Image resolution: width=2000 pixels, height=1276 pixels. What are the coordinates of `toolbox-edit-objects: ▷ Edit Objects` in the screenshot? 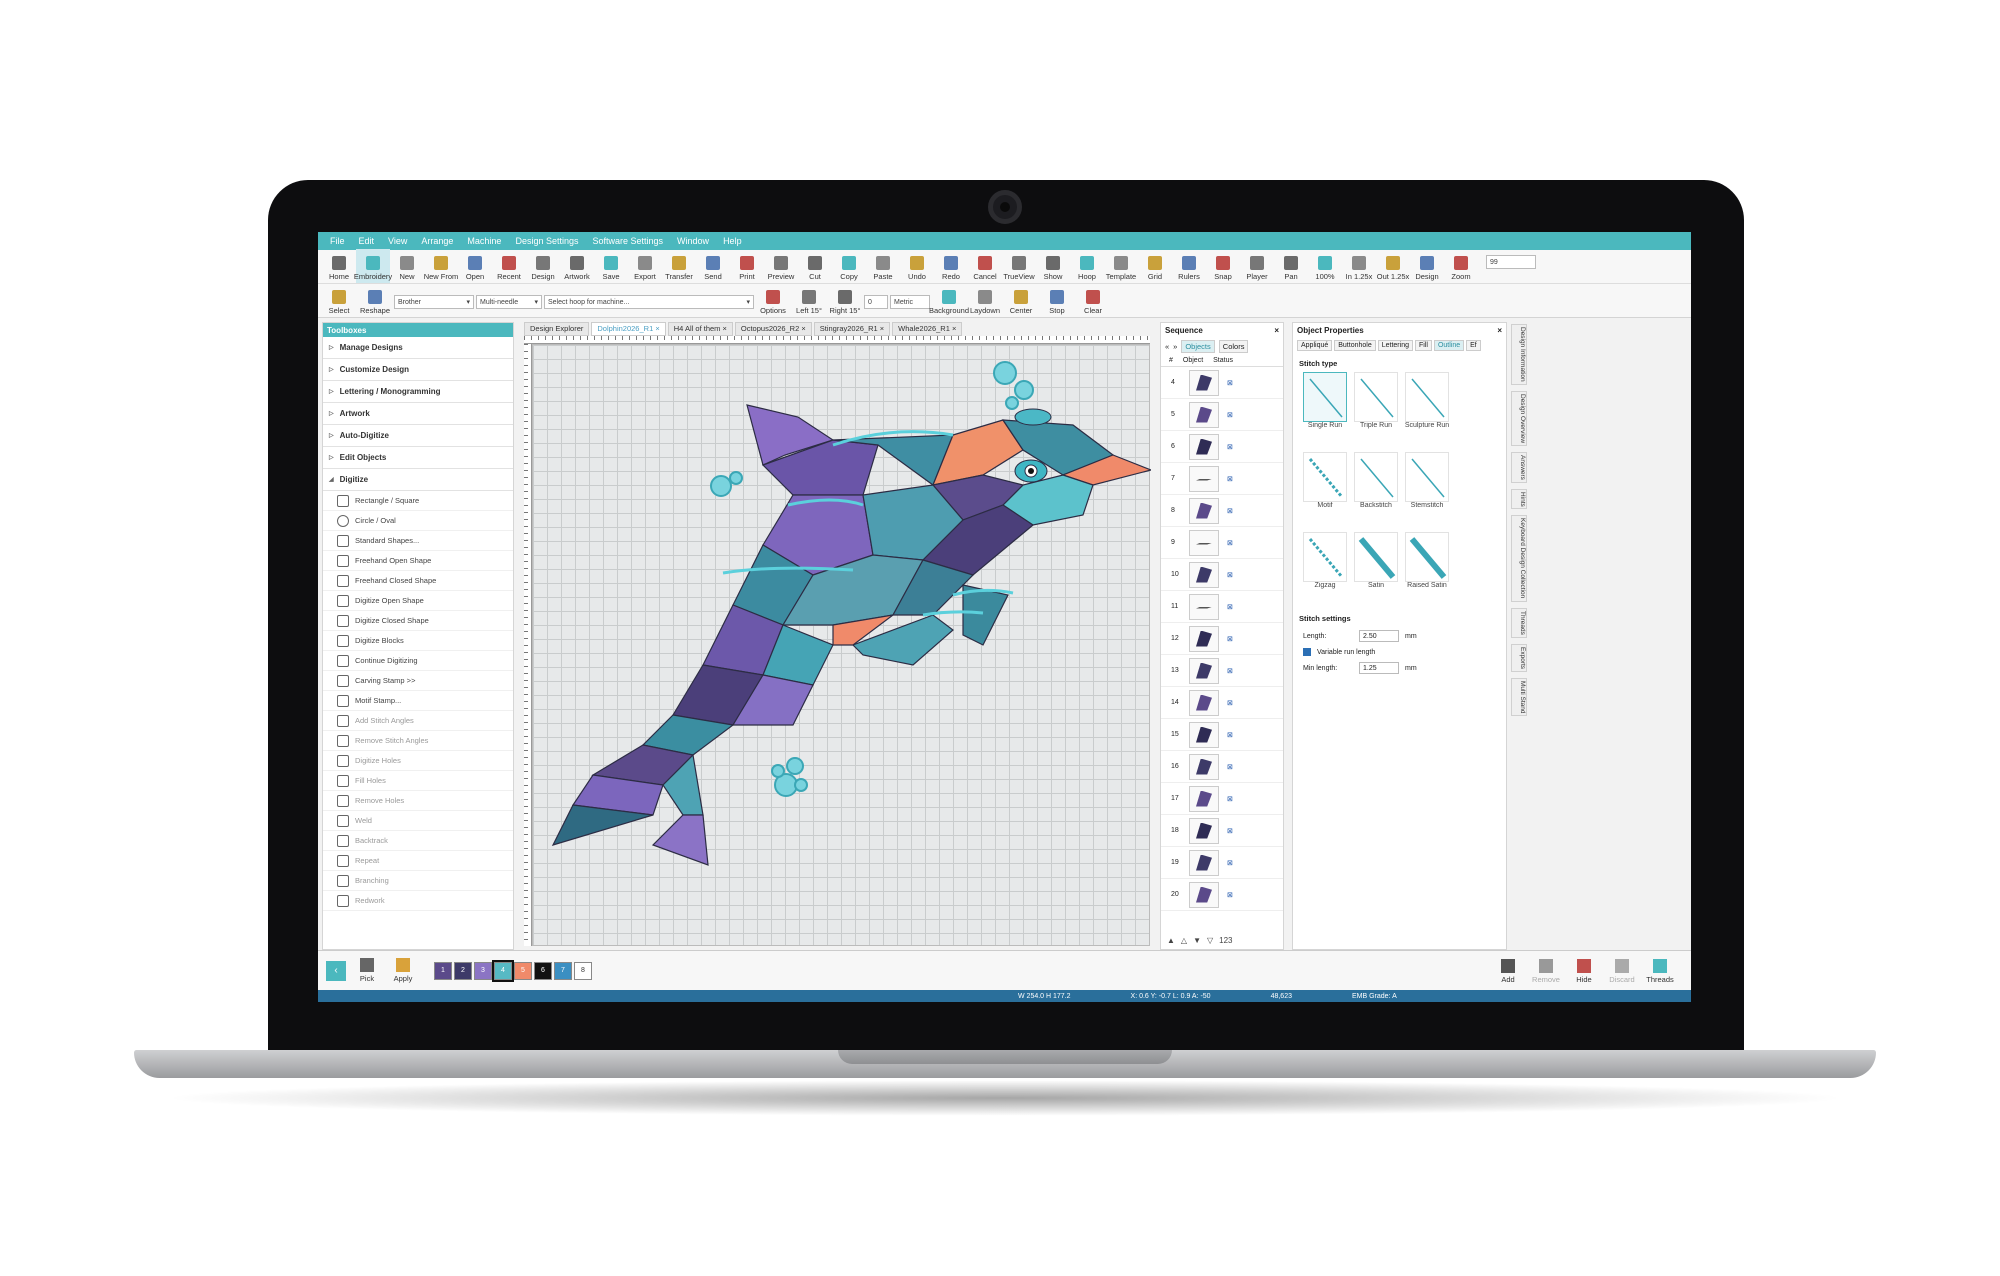 It's located at (418, 458).